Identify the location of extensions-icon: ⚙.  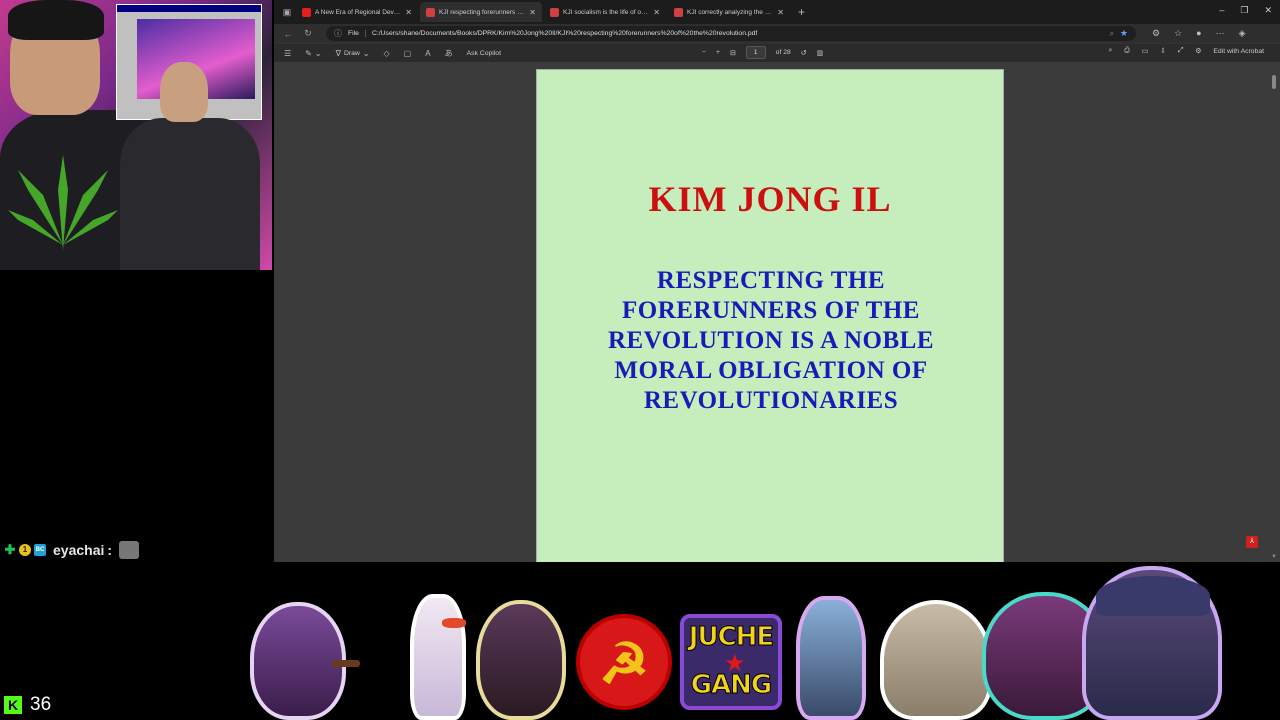
(1156, 33).